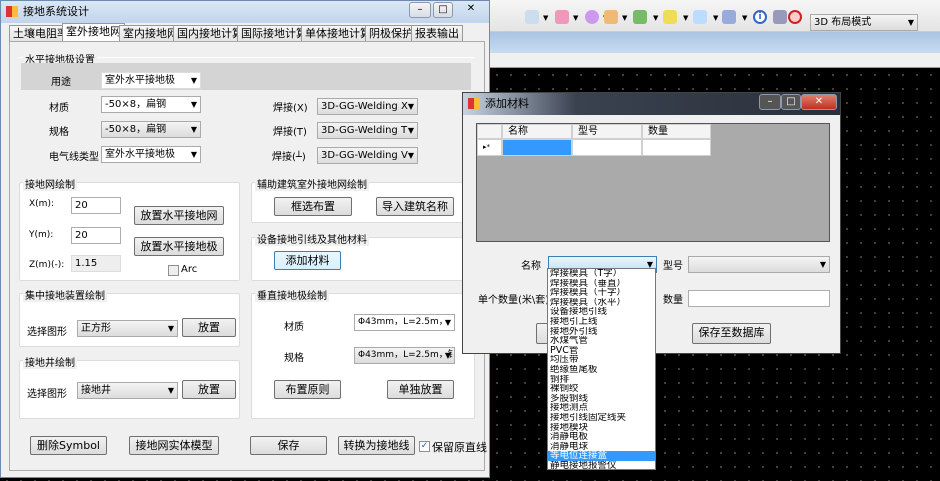  What do you see at coordinates (532, 17) in the screenshot?
I see `page-icon` at bounding box center [532, 17].